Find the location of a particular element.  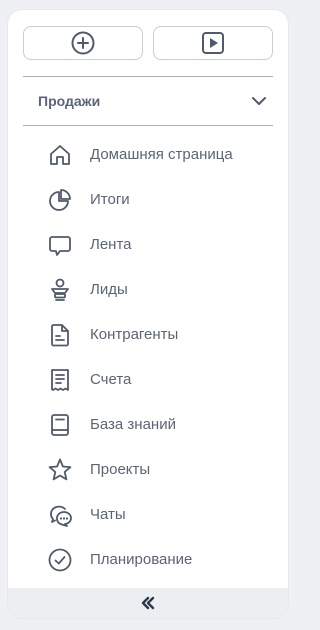

person-stack-icon is located at coordinates (60, 290).